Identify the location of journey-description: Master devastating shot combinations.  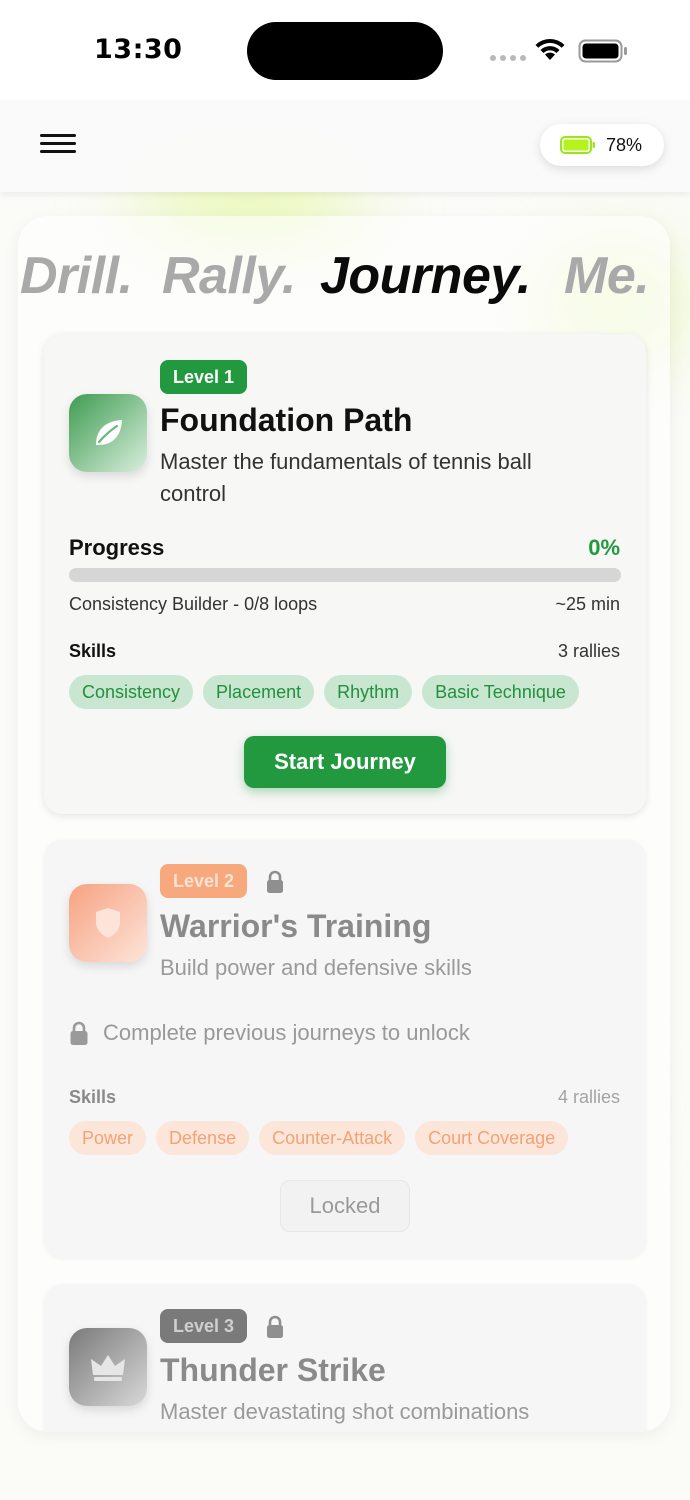
(345, 1411).